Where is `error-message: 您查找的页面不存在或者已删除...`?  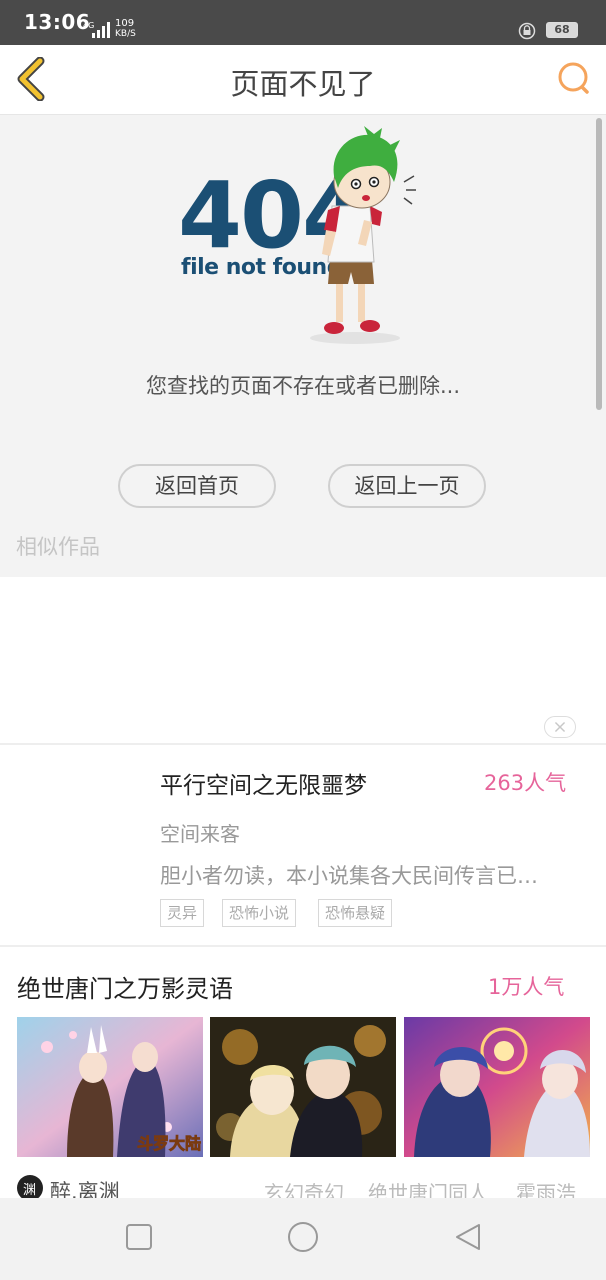
error-message: 您查找的页面不存在或者已删除... is located at coordinates (303, 386).